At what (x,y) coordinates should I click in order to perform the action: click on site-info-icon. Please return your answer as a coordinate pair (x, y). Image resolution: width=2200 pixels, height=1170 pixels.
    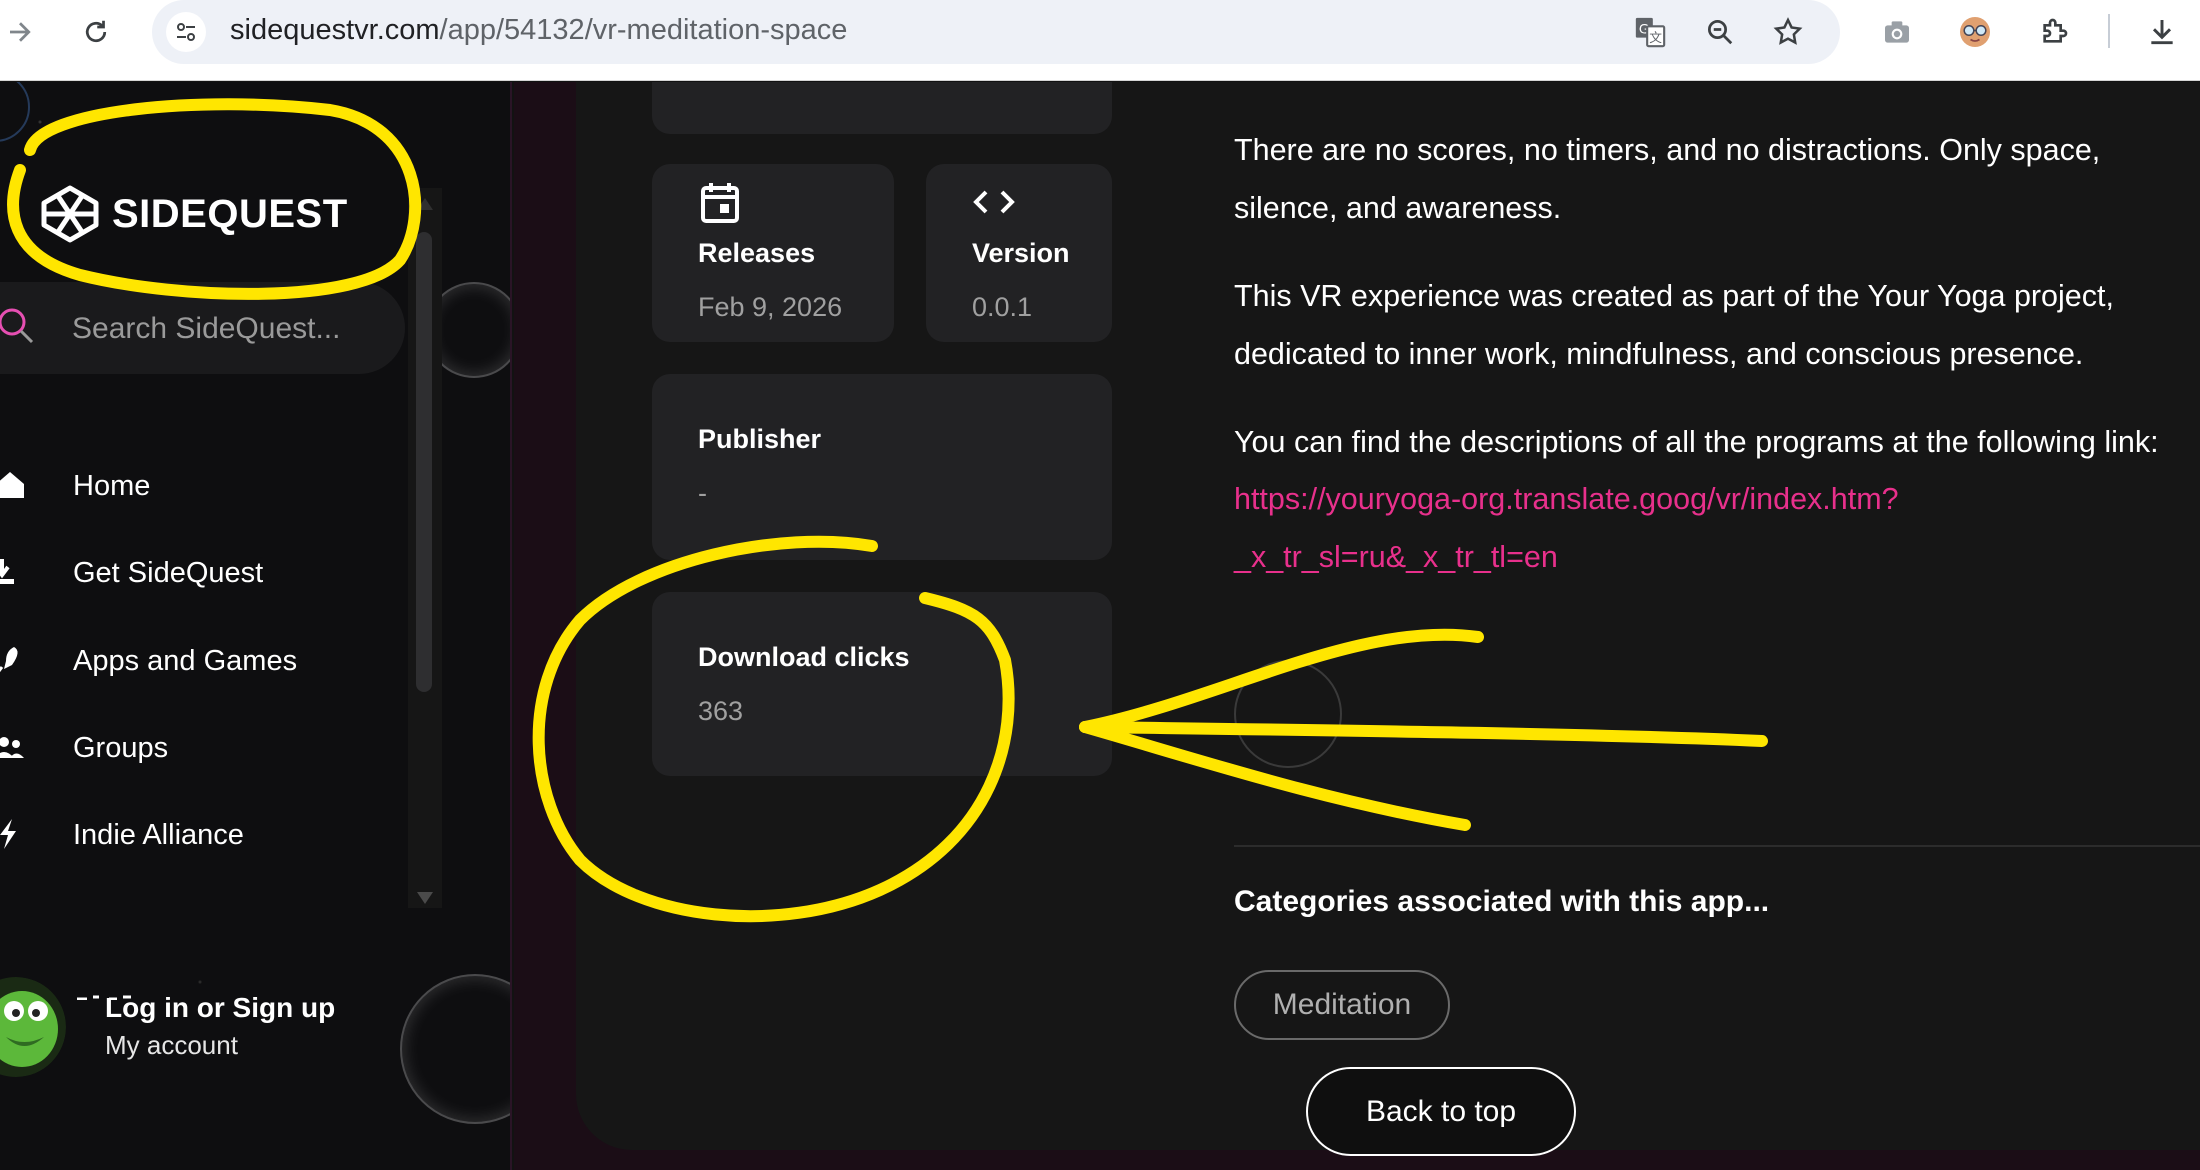
    Looking at the image, I should click on (186, 32).